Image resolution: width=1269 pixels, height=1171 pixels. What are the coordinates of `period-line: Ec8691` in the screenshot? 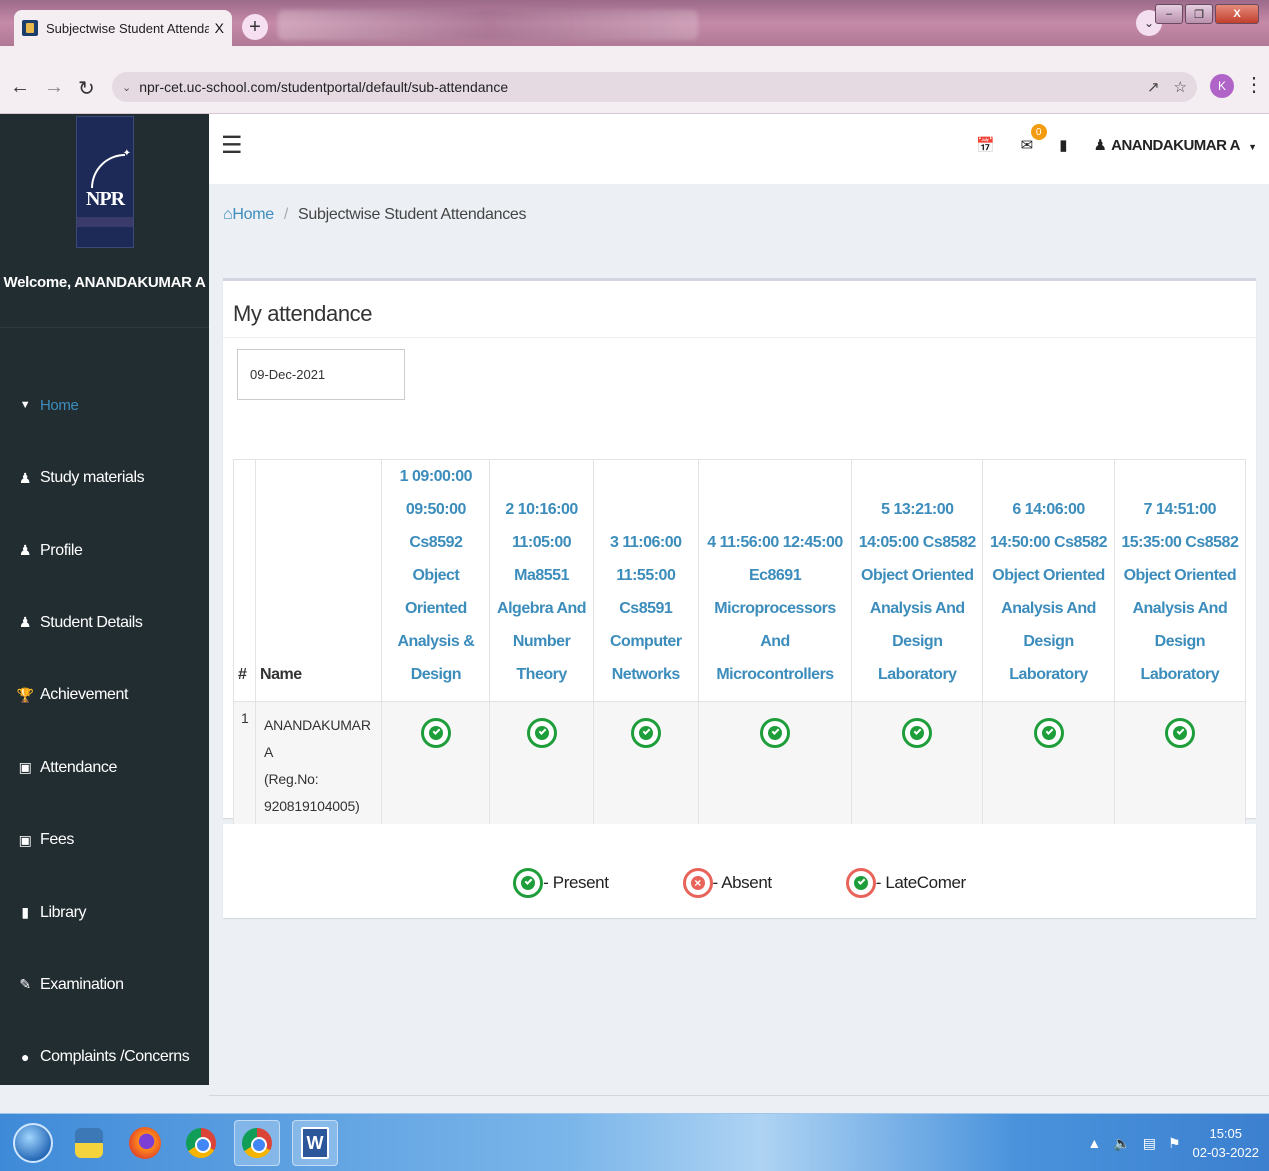 It's located at (775, 575).